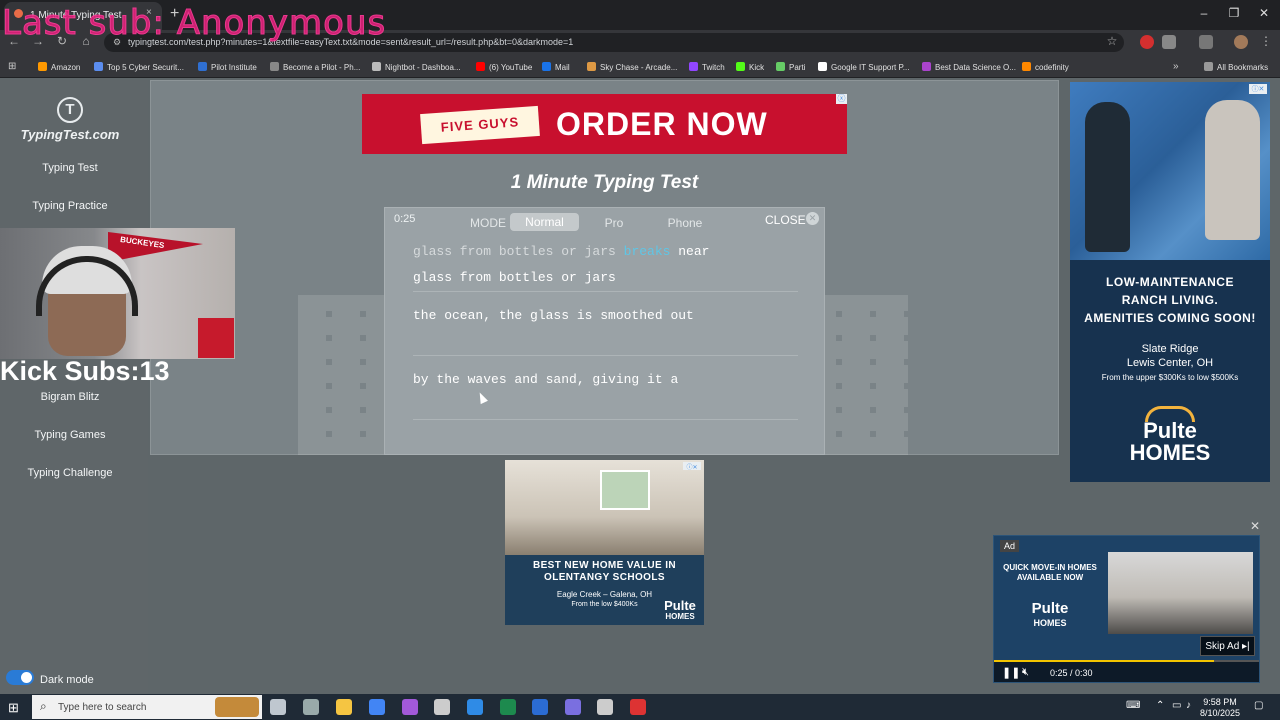  Describe the element at coordinates (604, 182) in the screenshot. I see `page-title: 1 Minute Typing Test` at that location.